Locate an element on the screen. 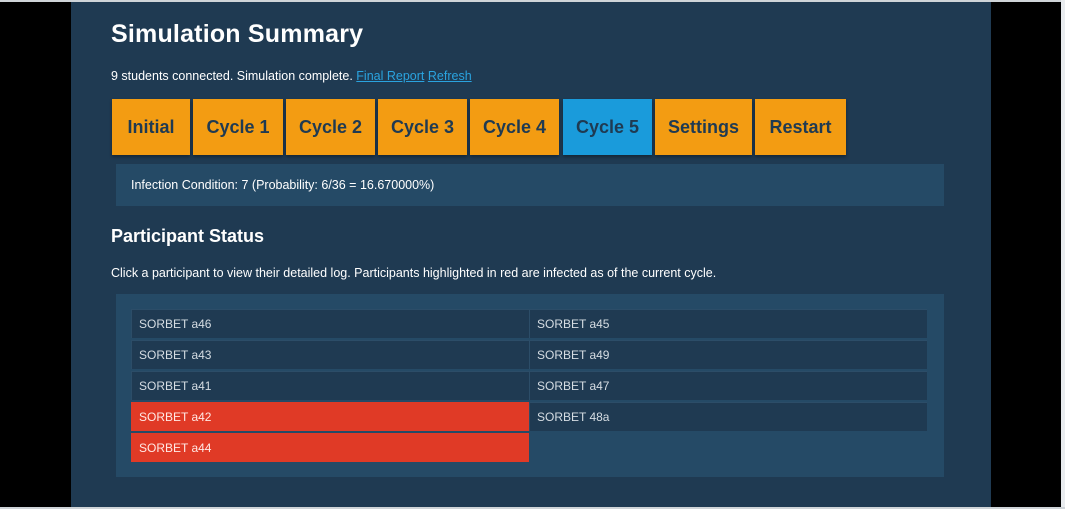 This screenshot has height=509, width=1065. participant-cell: SORBET a49 is located at coordinates (728, 354).